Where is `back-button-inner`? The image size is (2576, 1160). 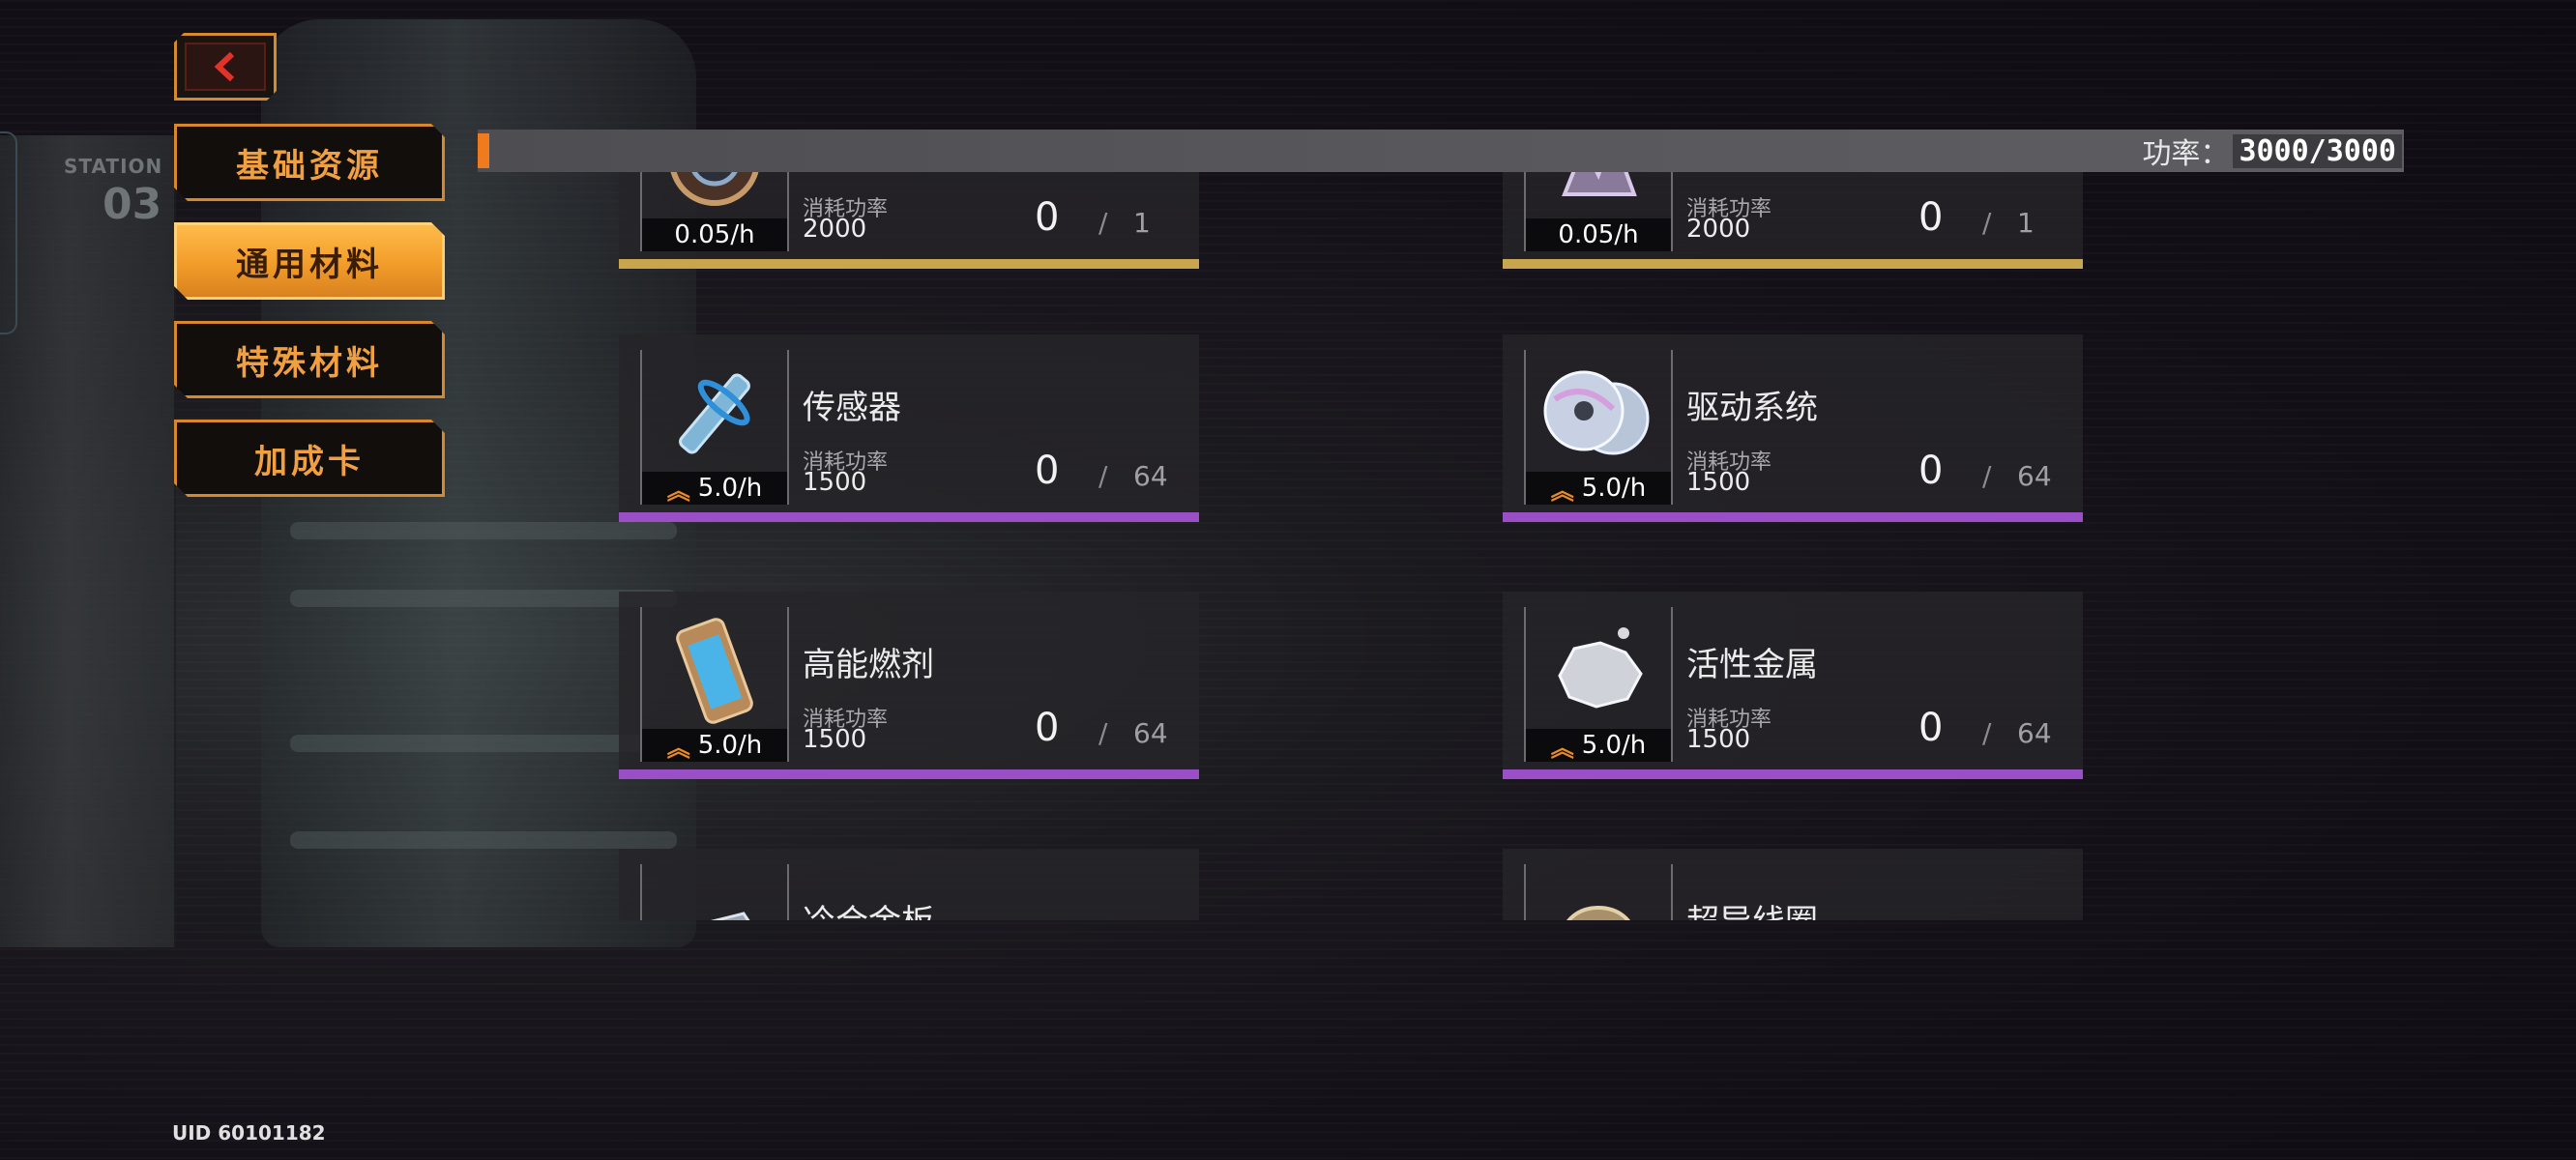 back-button-inner is located at coordinates (225, 67).